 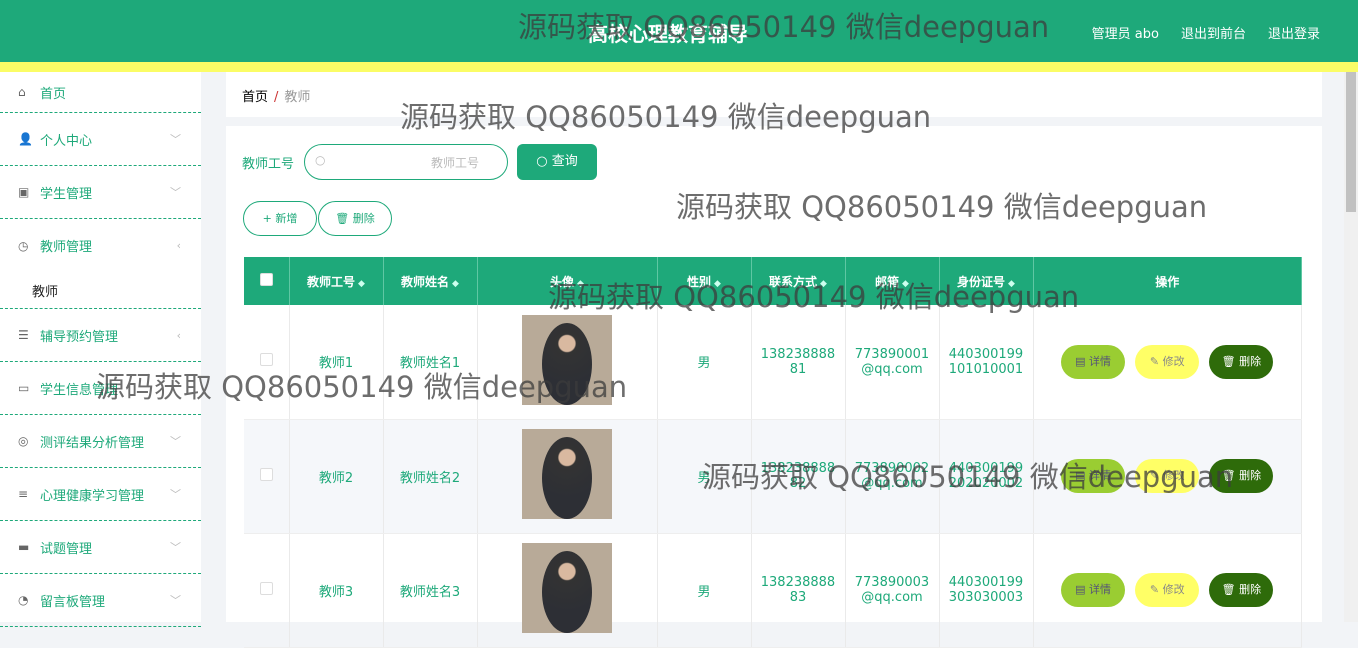 I want to click on sidebar-item-0: ⌂ 首页, so click(x=100, y=92).